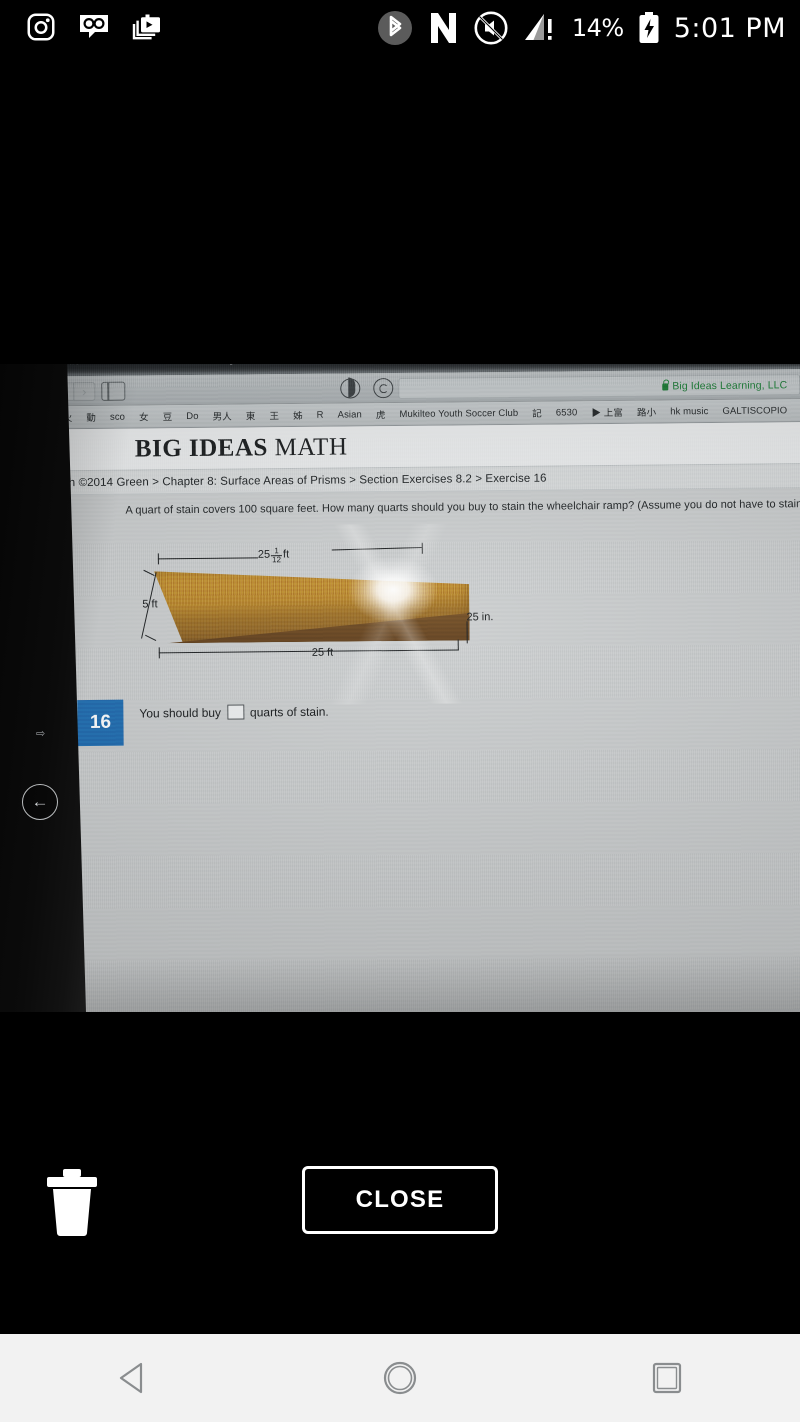 Image resolution: width=800 pixels, height=1422 pixels. Describe the element at coordinates (222, 416) in the screenshot. I see `bookmark-item: 男人` at that location.